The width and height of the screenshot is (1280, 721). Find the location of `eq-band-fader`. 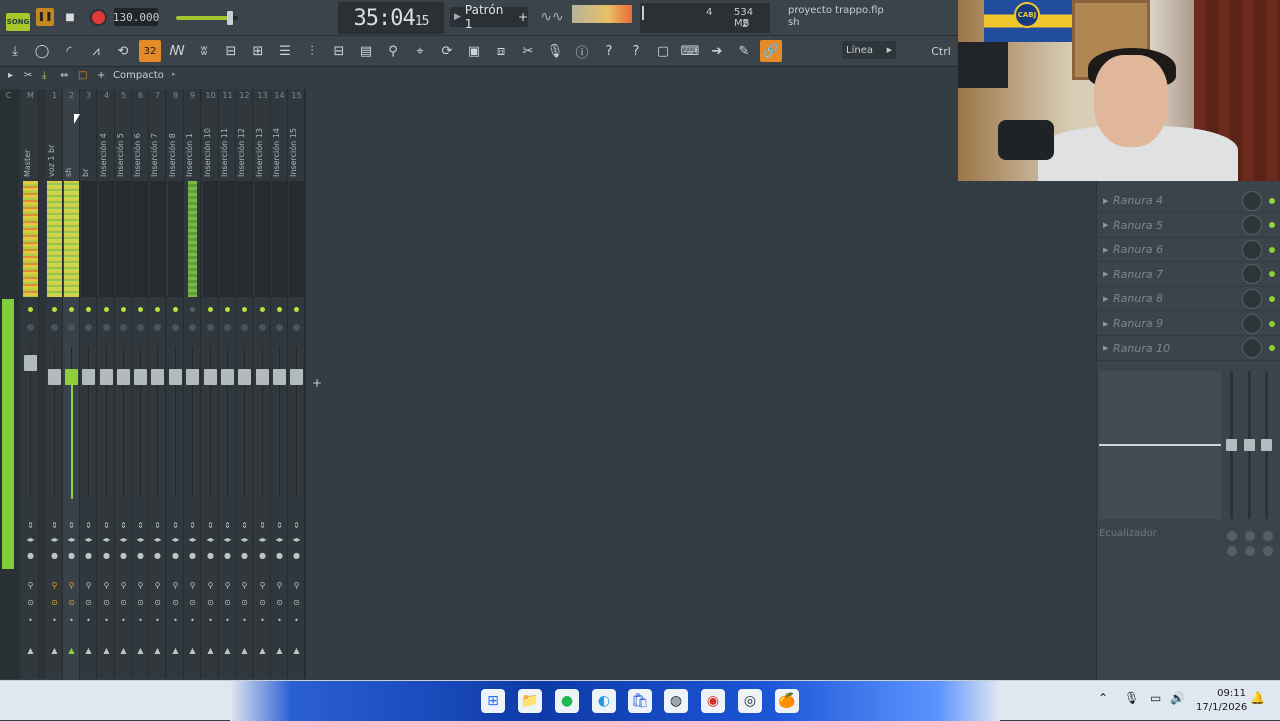

eq-band-fader is located at coordinates (1266, 445).